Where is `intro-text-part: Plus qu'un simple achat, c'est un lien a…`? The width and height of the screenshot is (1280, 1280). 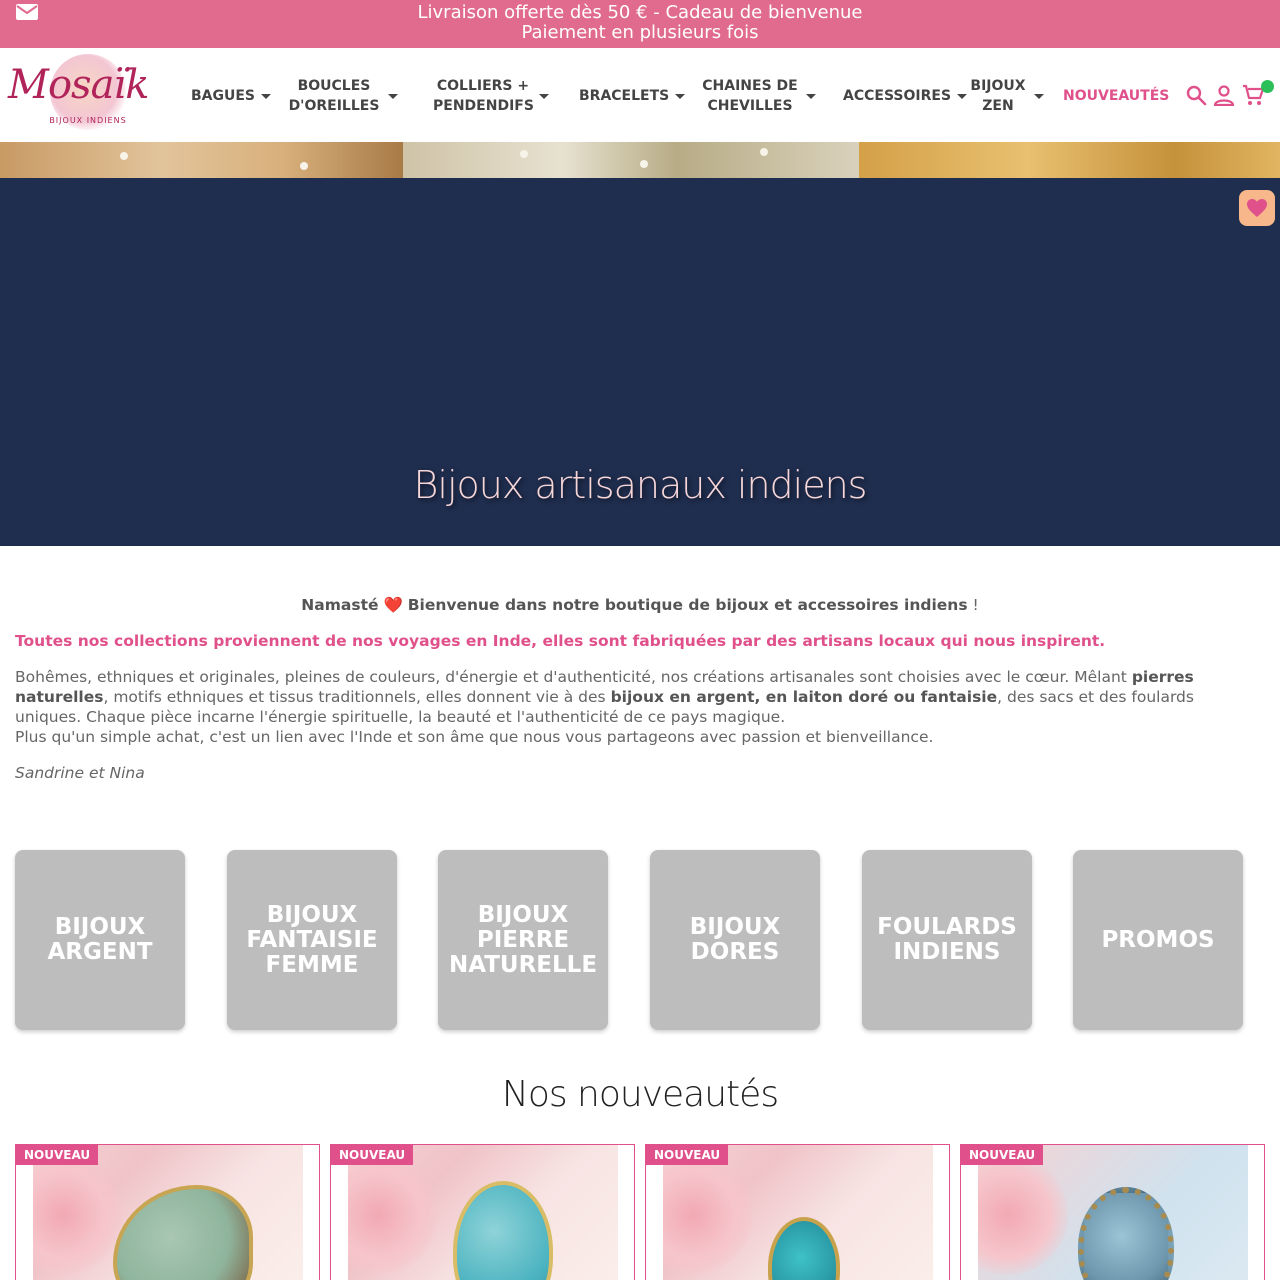 intro-text-part: Plus qu'un simple achat, c'est un lien a… is located at coordinates (474, 737).